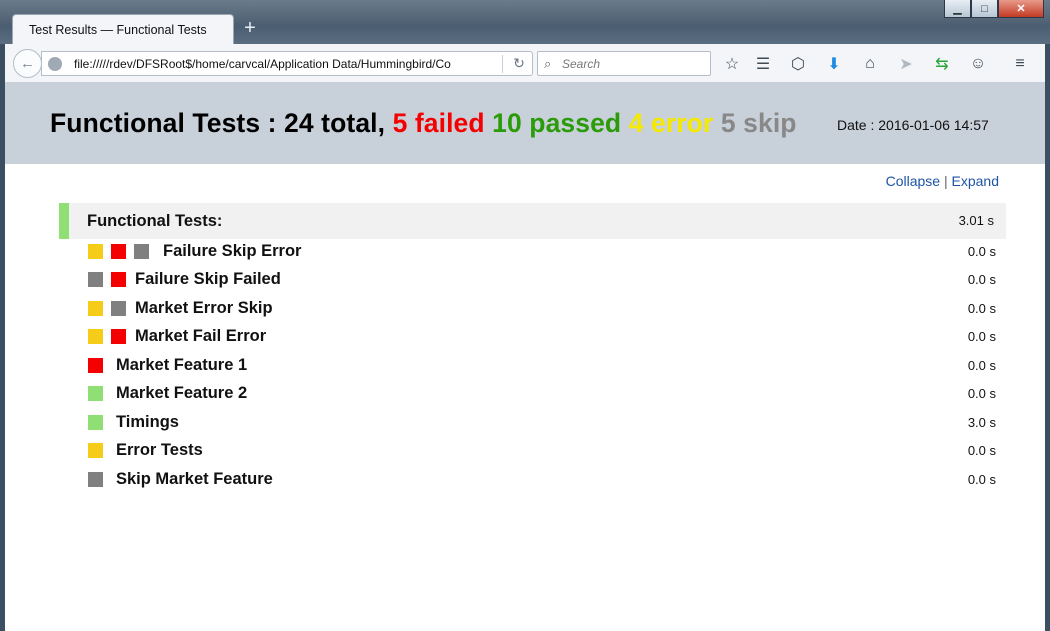  I want to click on test-name: Market Error Skip, so click(204, 308).